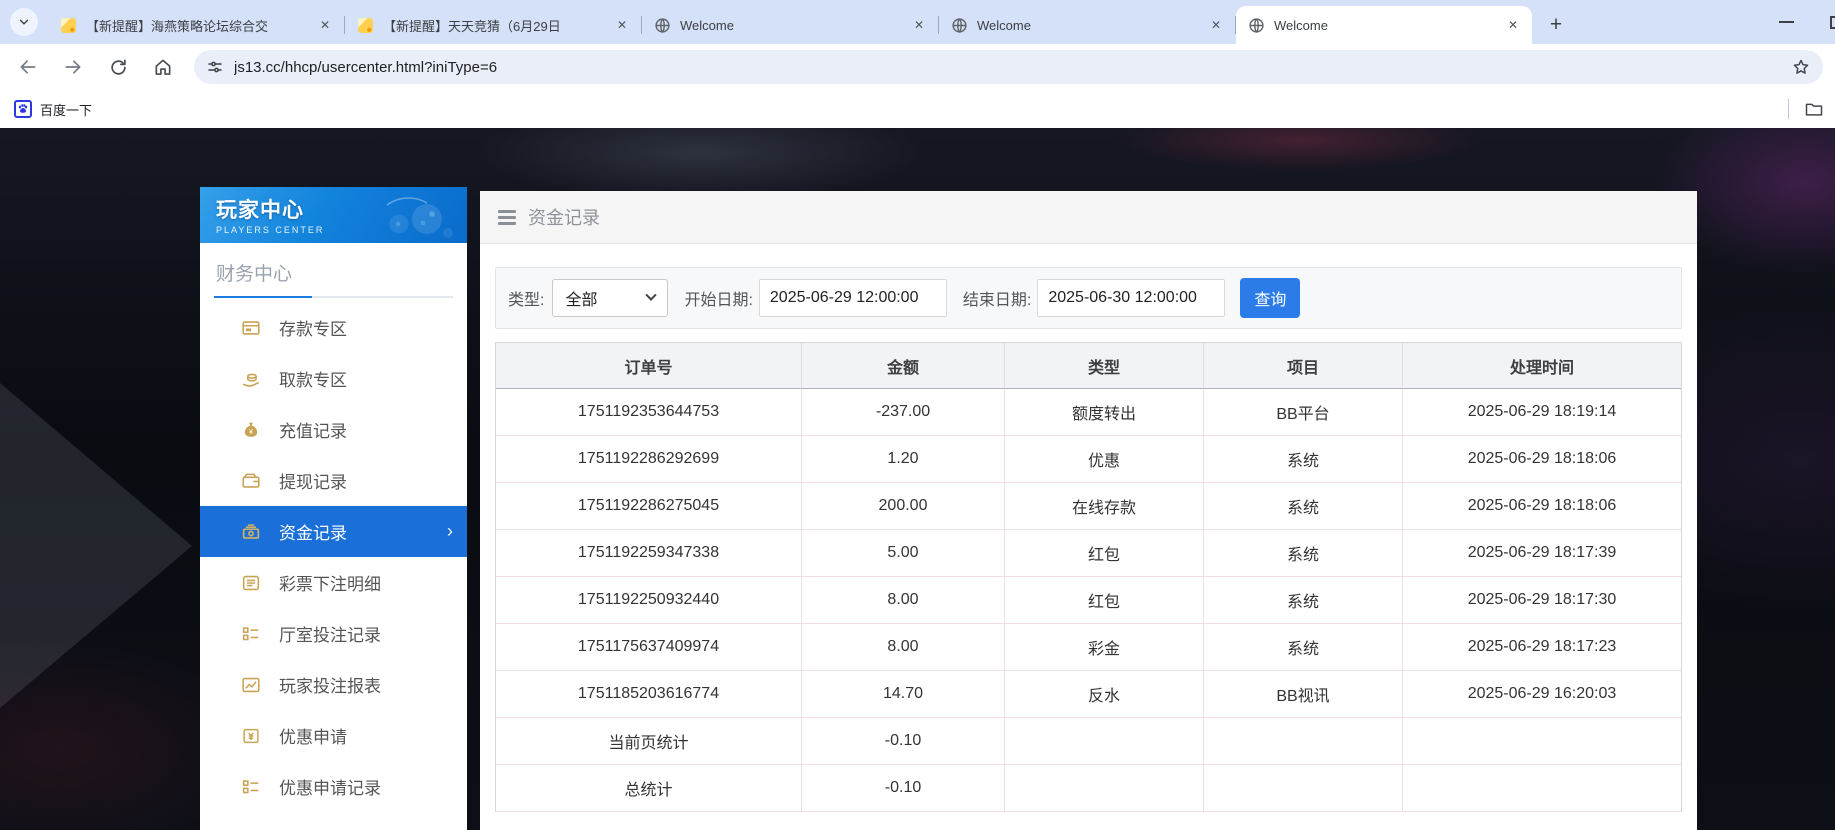 This screenshot has height=830, width=1835. What do you see at coordinates (648, 459) in the screenshot?
I see `cell-order-no: 1751192286292699` at bounding box center [648, 459].